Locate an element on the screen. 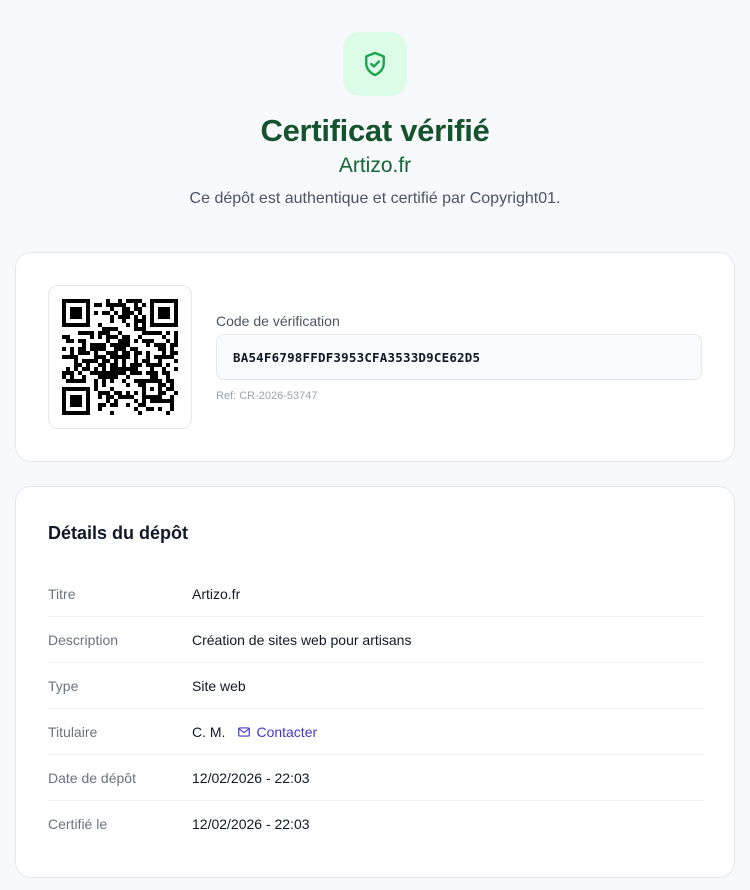 This screenshot has height=890, width=750. detail-label: Description is located at coordinates (83, 639).